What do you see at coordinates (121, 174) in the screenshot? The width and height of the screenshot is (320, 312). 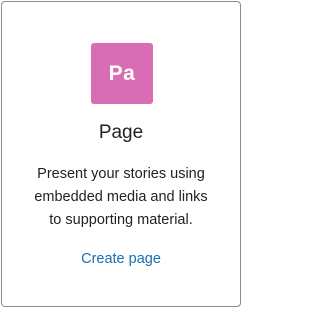 I see `description-line: Present your stories using` at bounding box center [121, 174].